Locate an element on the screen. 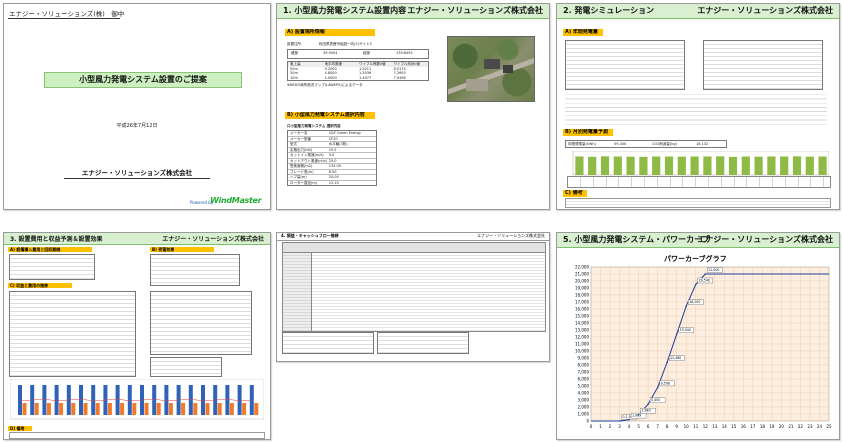 The height and width of the screenshot is (443, 843). annual-label: 年間発電量(kWh) is located at coordinates (582, 144).